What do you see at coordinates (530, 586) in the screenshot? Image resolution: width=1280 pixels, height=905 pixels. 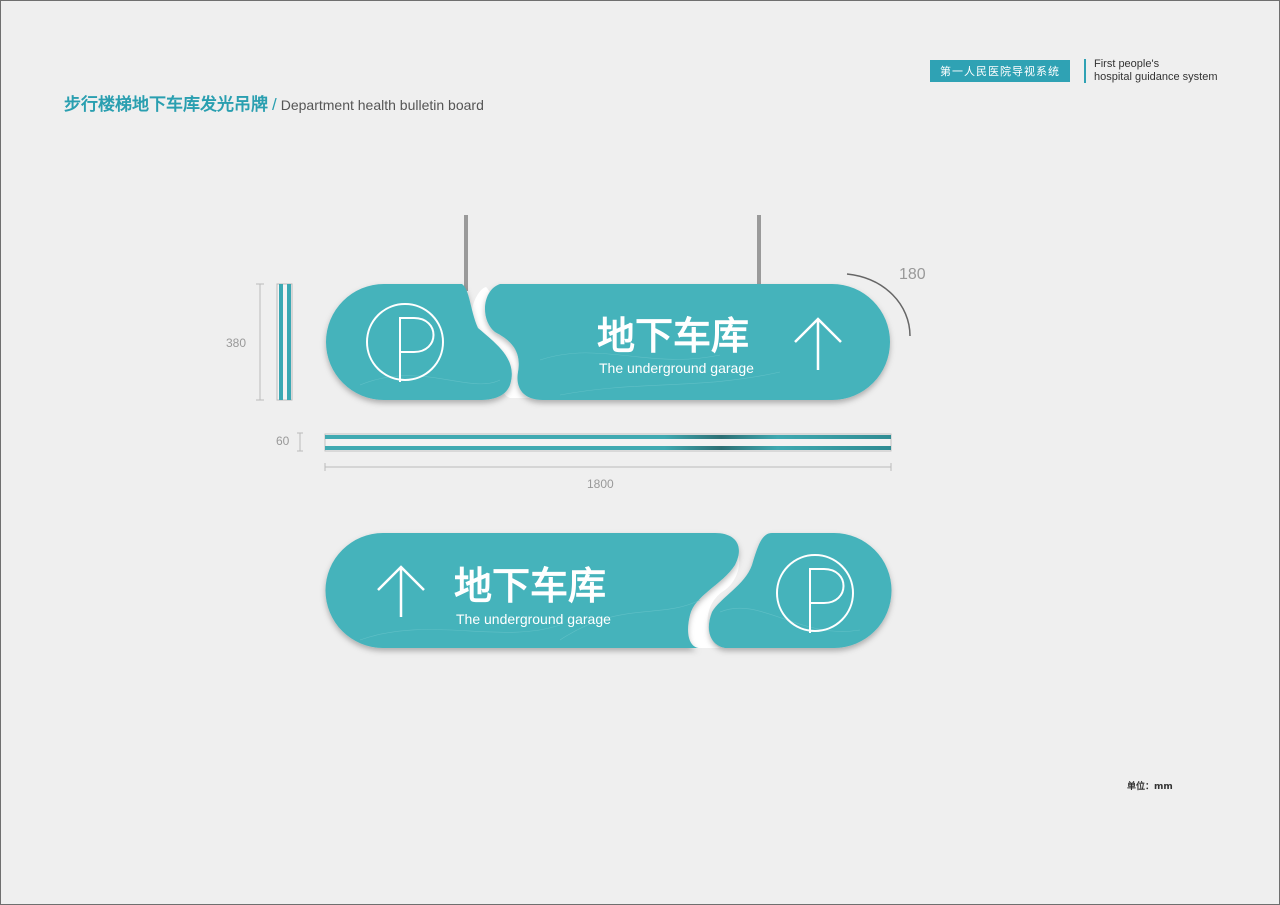 I see `sign-back-title-cn: 地下车库` at bounding box center [530, 586].